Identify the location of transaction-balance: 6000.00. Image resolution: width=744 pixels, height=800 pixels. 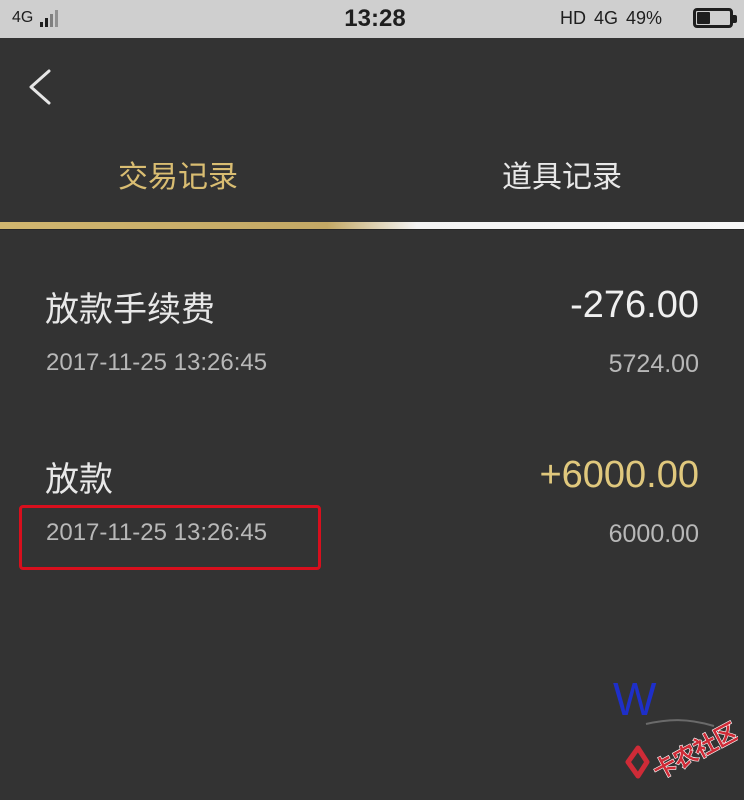
(653, 534).